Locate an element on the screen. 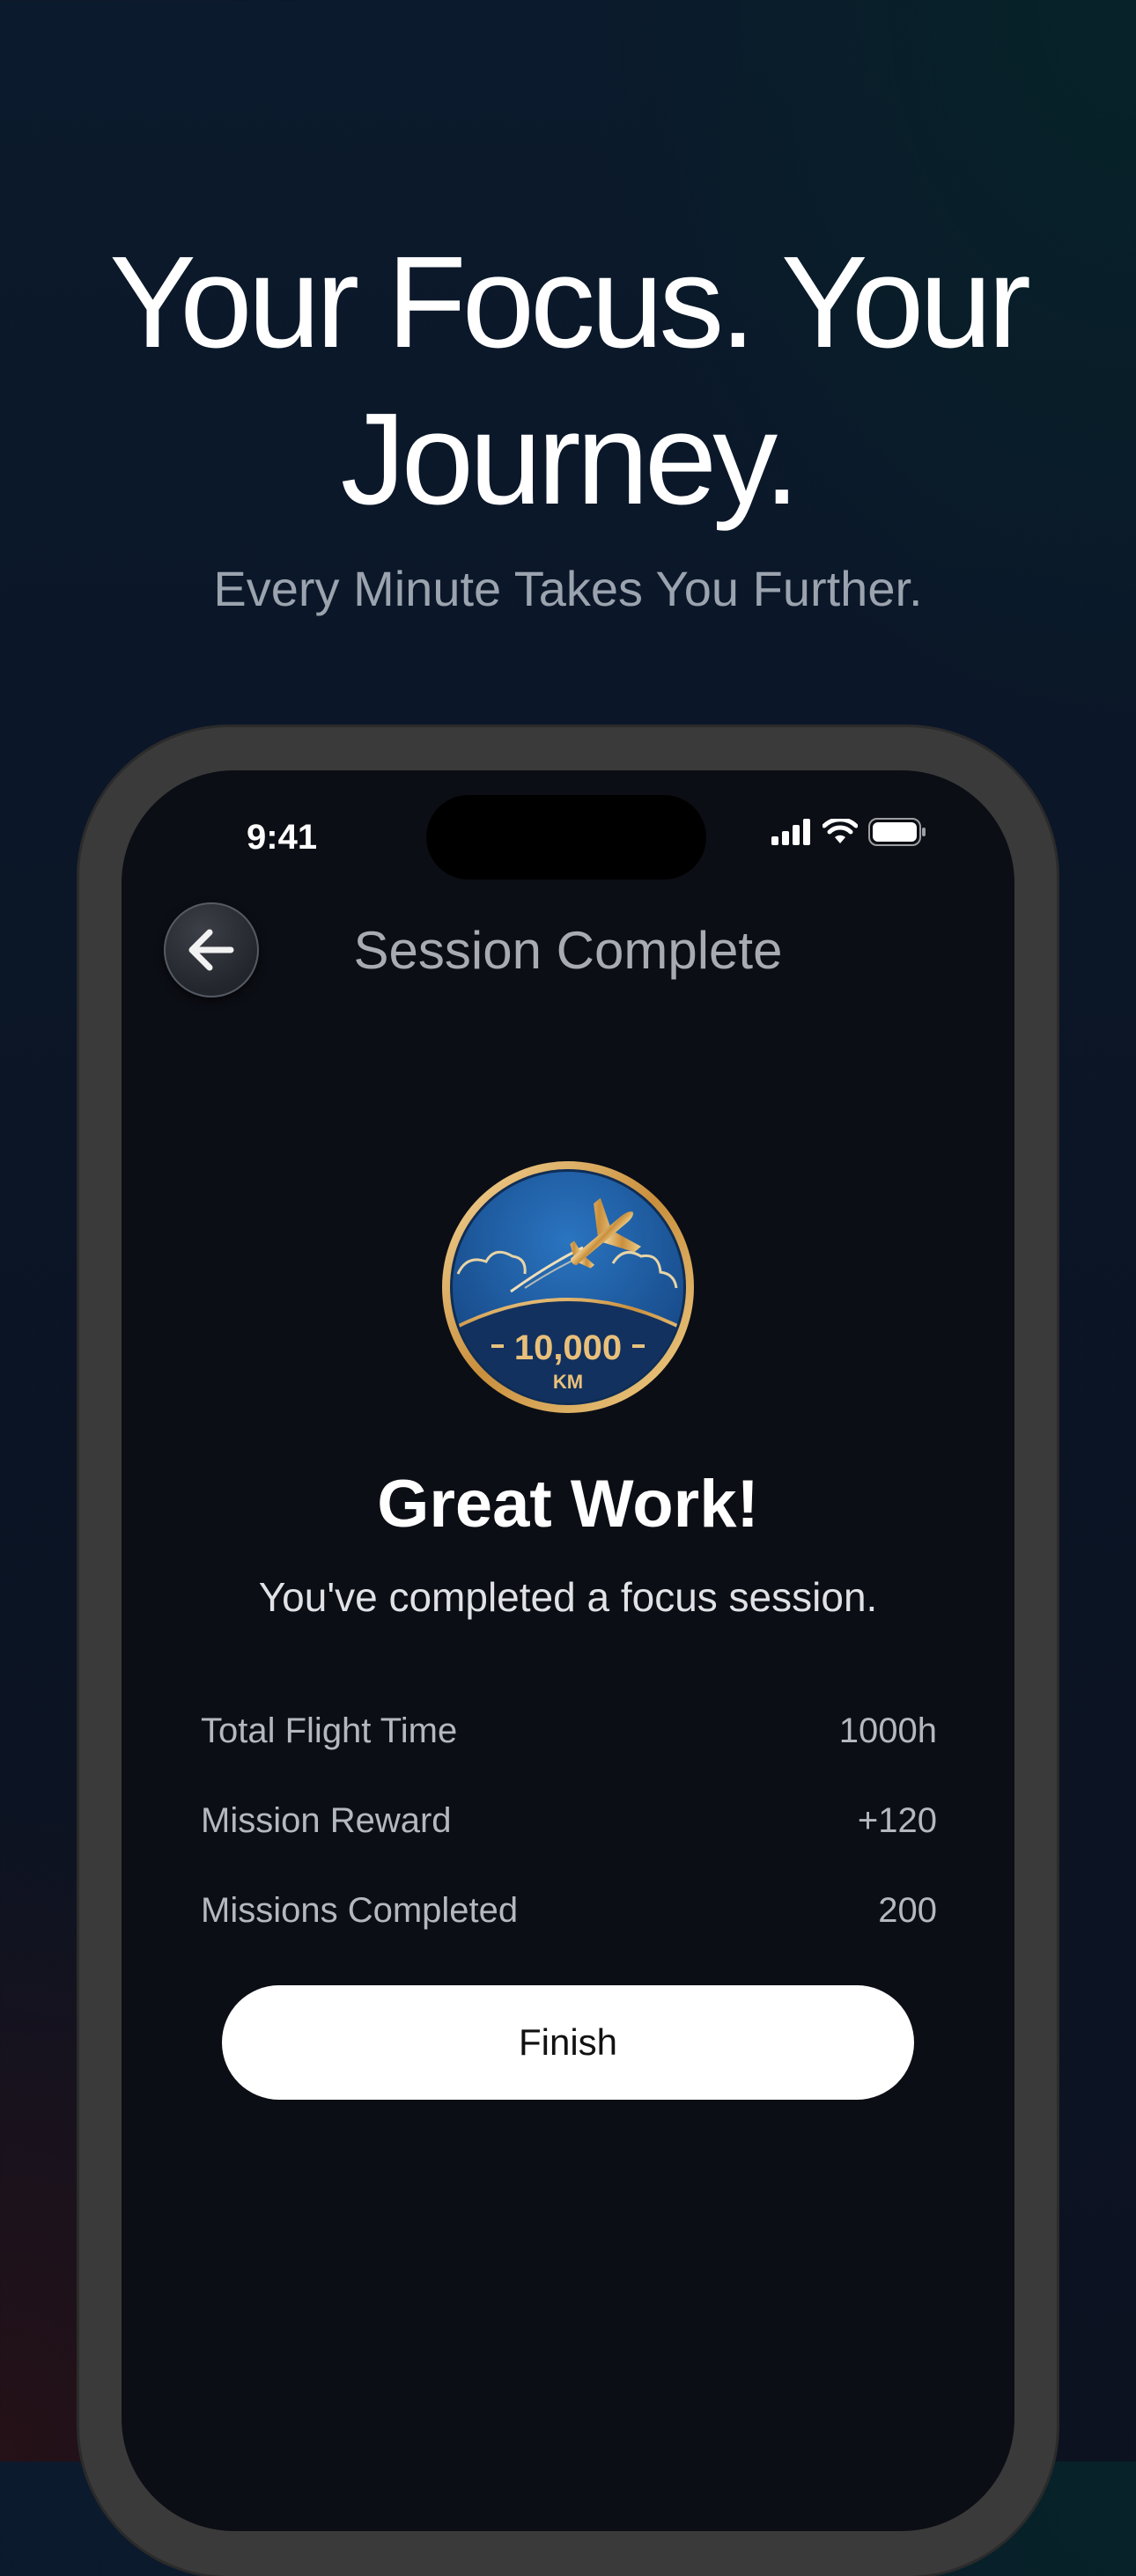 The height and width of the screenshot is (2576, 1136). wifi-icon is located at coordinates (840, 831).